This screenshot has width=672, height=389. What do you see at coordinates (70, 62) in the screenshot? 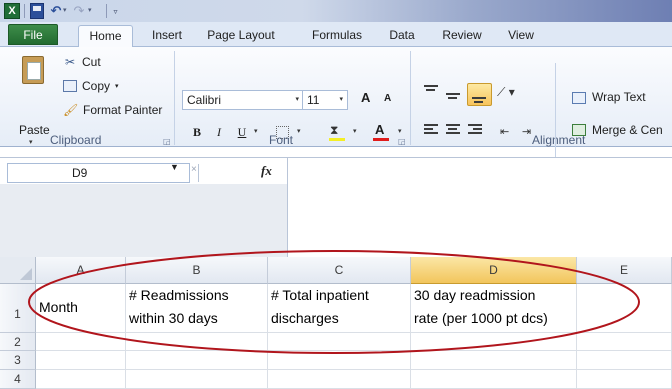
I see `scissors-icon: ✂` at bounding box center [70, 62].